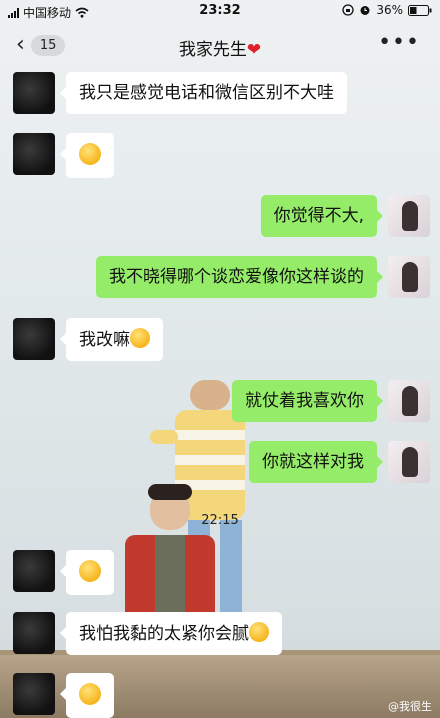 This screenshot has height=718, width=440. I want to click on message-text: 你就这样对我, so click(313, 462).